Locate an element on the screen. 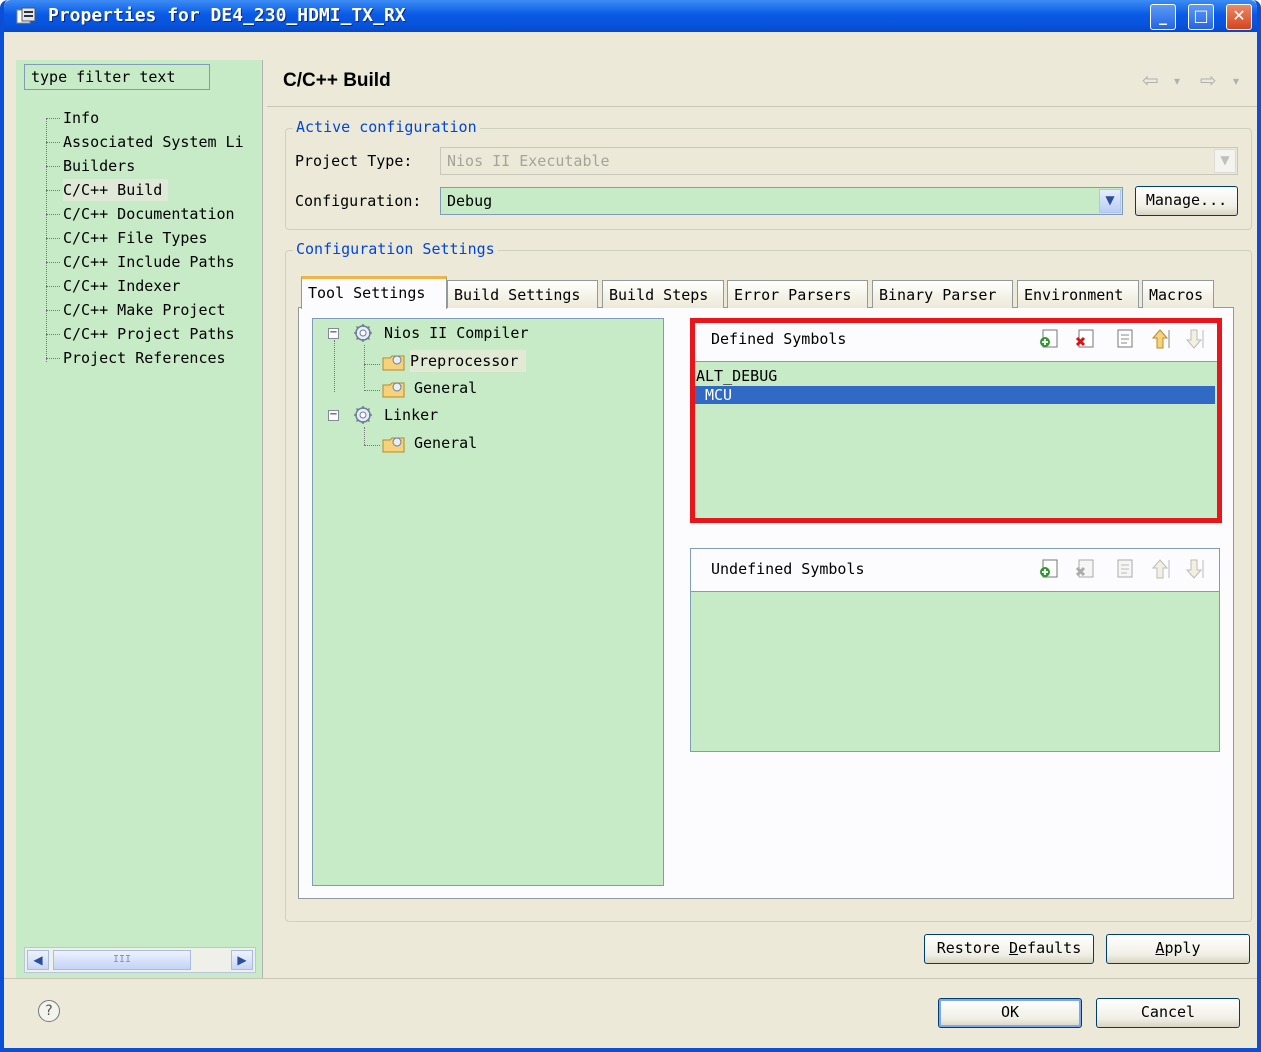 This screenshot has height=1052, width=1261. scroll-right-icon: ▶ is located at coordinates (242, 960).